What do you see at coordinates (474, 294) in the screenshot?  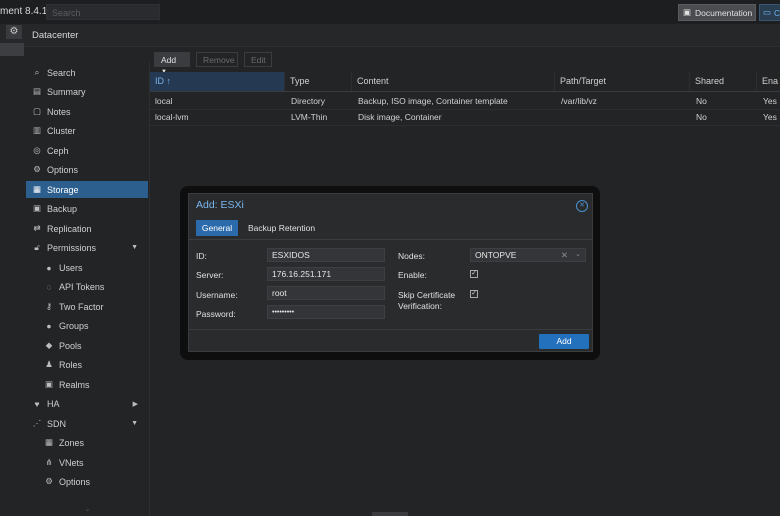 I see `skip-cert-checkbox: ✓` at bounding box center [474, 294].